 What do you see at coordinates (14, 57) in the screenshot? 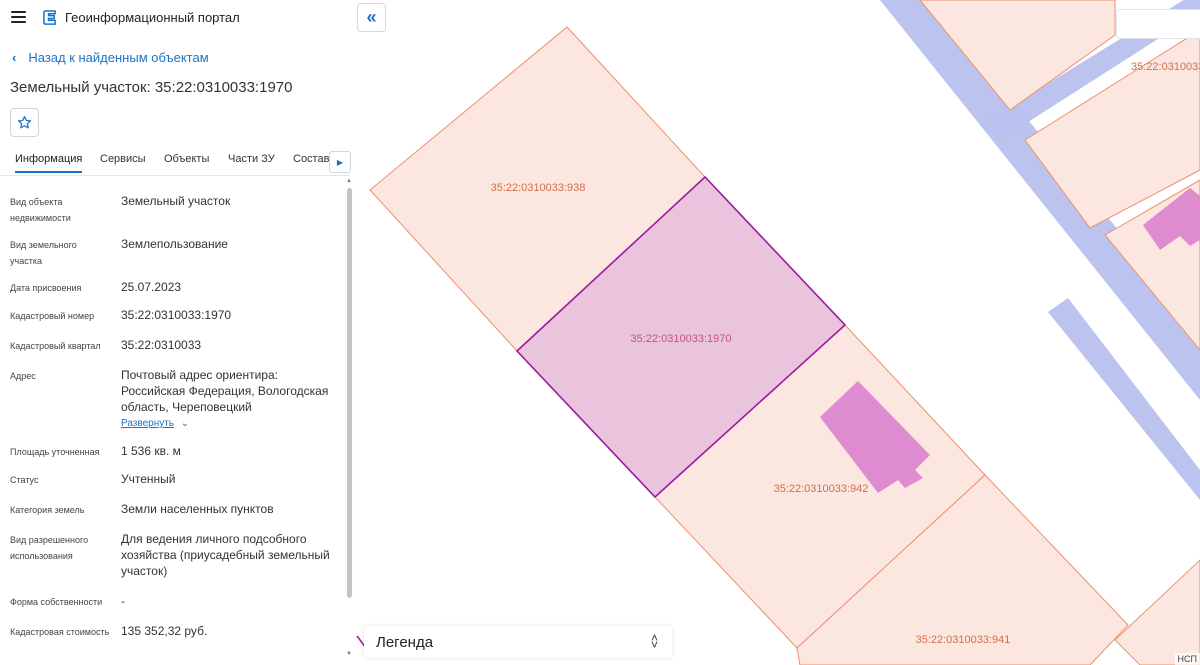
I see `chevron-left-icon: ‹` at bounding box center [14, 57].